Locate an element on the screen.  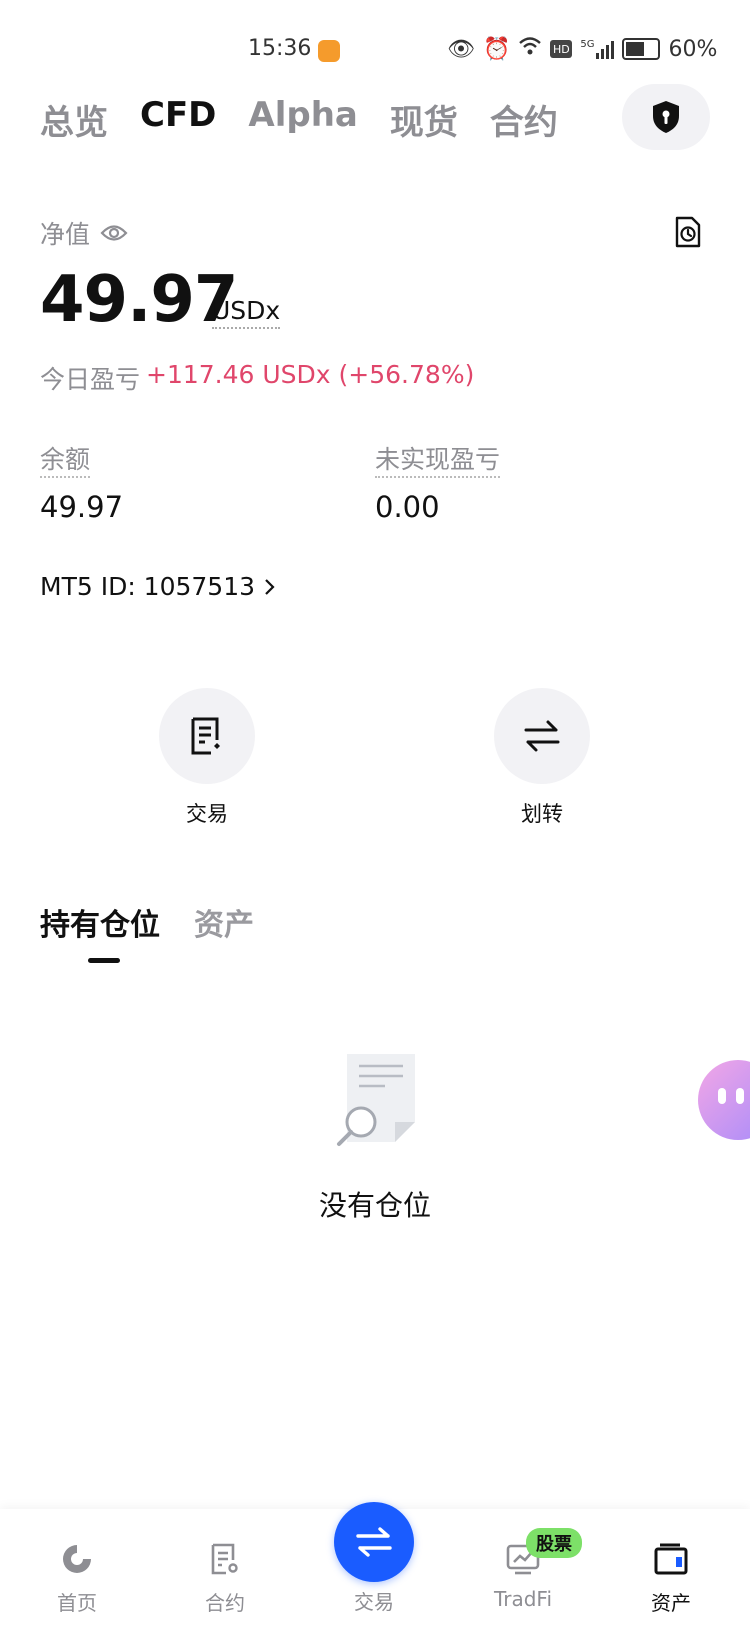
balance-block: 余额 49.97 is located at coordinates (81, 482).